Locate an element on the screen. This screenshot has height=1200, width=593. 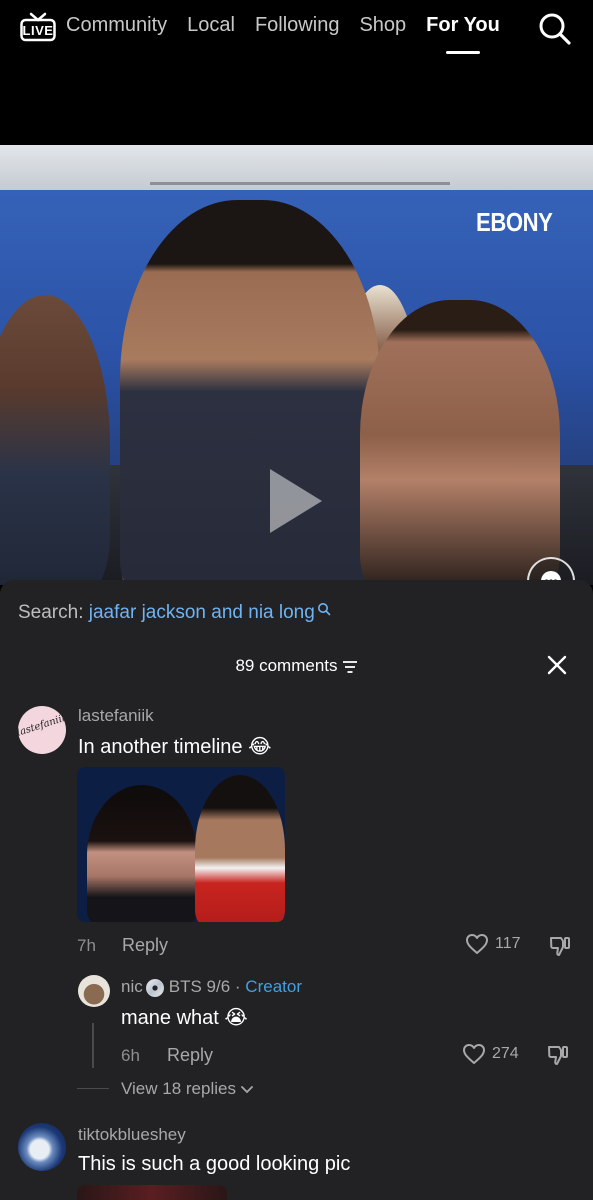
comment-count: 89 comments is located at coordinates (286, 665).